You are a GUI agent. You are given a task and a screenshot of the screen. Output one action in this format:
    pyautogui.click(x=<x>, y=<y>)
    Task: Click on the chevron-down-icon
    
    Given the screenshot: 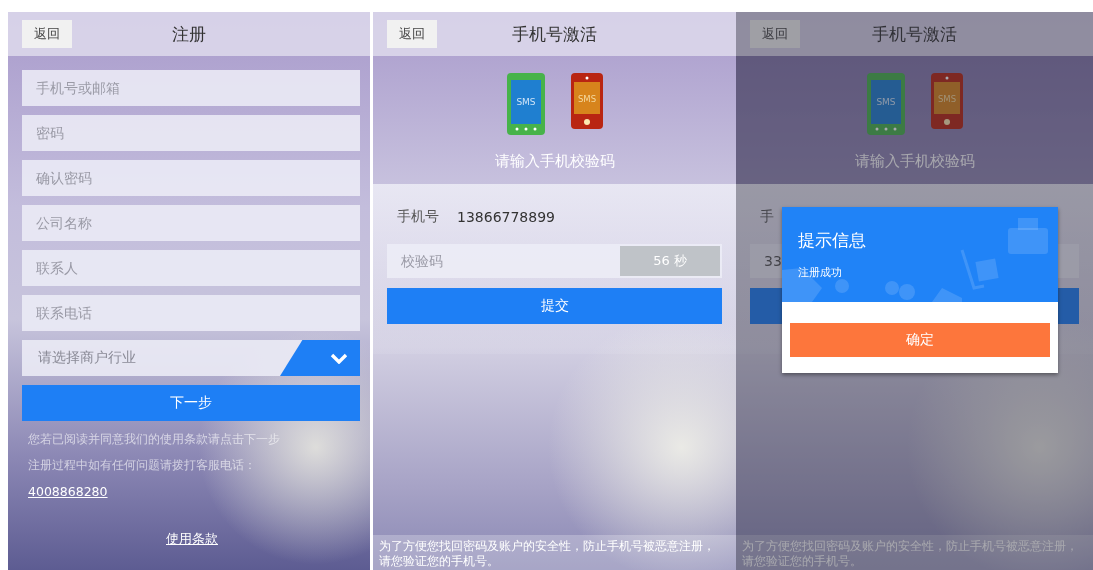 What is the action you would take?
    pyautogui.click(x=339, y=358)
    